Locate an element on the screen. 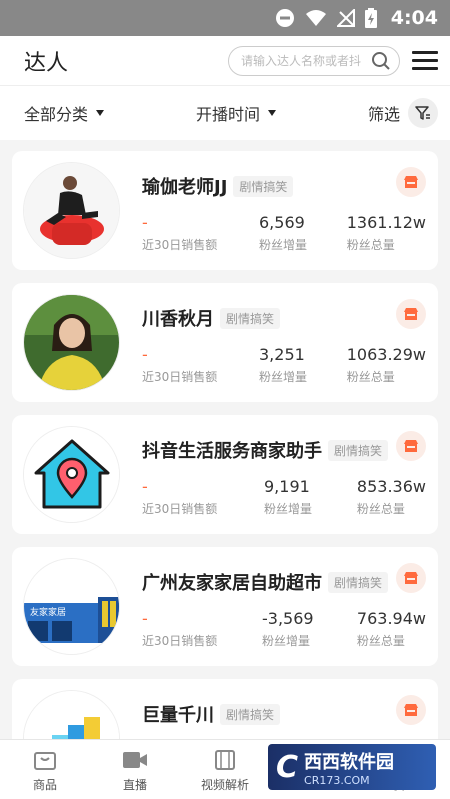 Image resolution: width=450 pixels, height=799 pixels. status-time: 4:04 is located at coordinates (414, 18).